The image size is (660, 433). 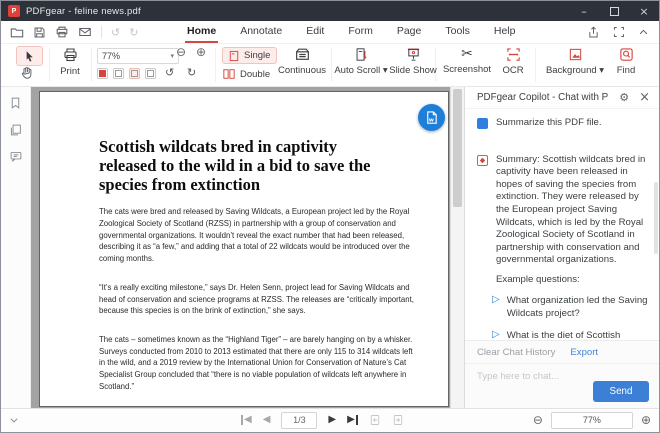 I want to click on thumbnails-icon, so click(x=15, y=130).